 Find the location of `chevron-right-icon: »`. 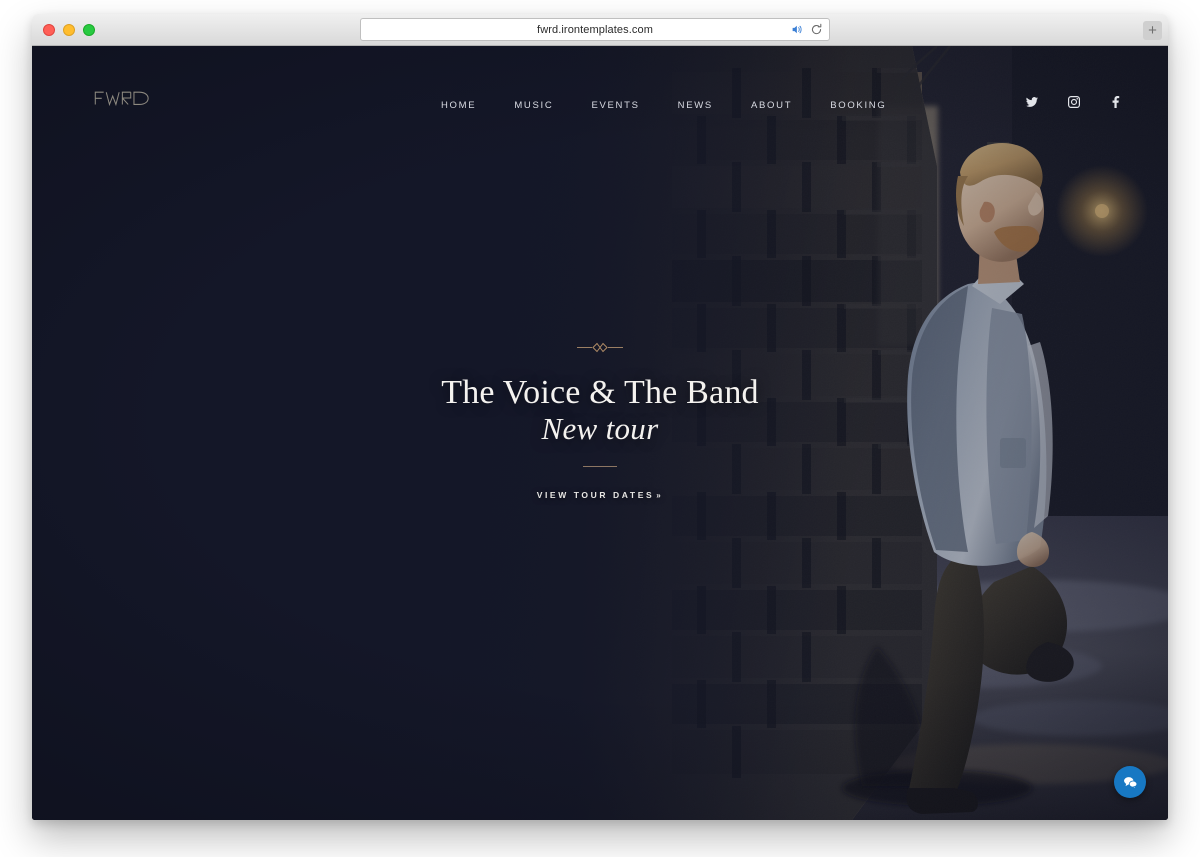

chevron-right-icon: » is located at coordinates (660, 495).